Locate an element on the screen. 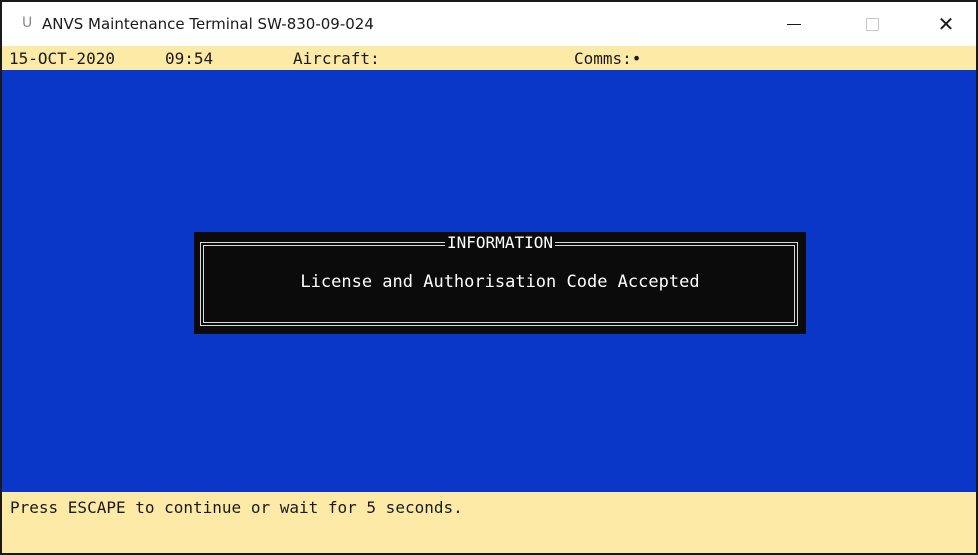 Image resolution: width=978 pixels, height=555 pixels. app-icon: U is located at coordinates (27, 23).